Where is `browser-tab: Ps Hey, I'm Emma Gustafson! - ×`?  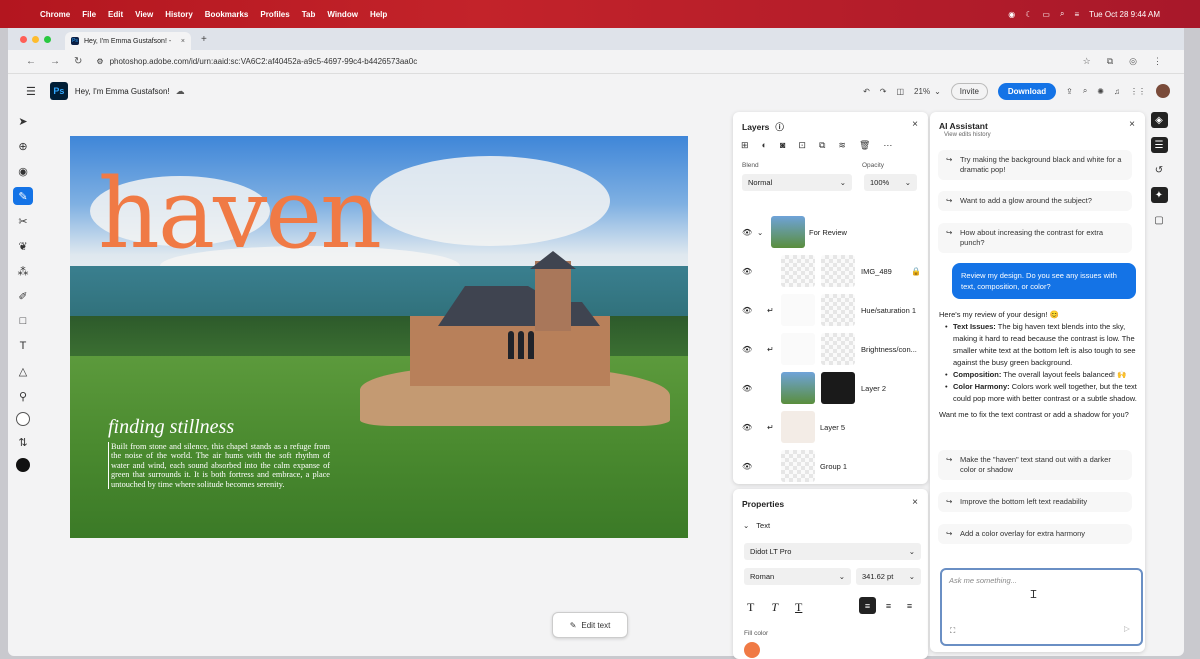 browser-tab: Ps Hey, I'm Emma Gustafson! - × is located at coordinates (128, 41).